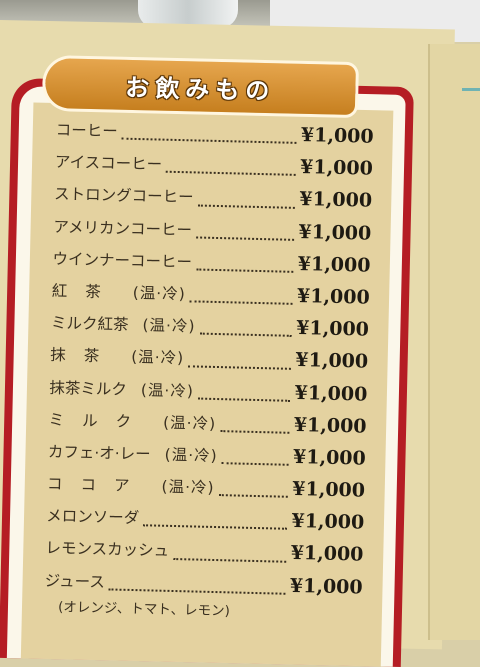 This screenshot has height=667, width=480. I want to click on item-name: レモンスカッシュ, so click(107, 550).